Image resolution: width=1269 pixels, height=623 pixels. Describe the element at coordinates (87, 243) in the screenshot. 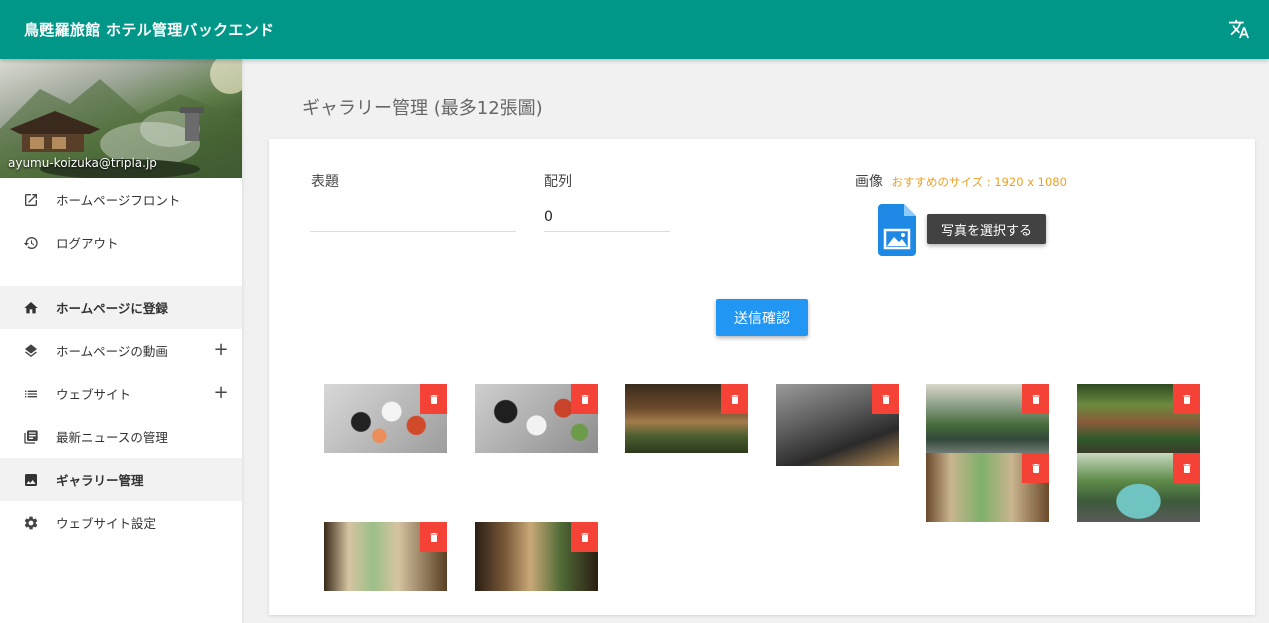

I see `sidebar-item-label: ログアウト` at that location.